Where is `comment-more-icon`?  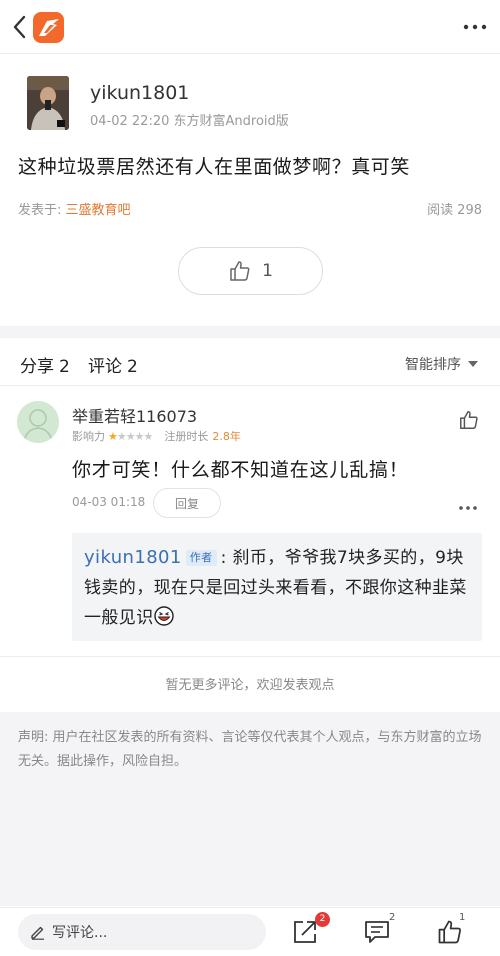
comment-more-icon is located at coordinates (468, 503).